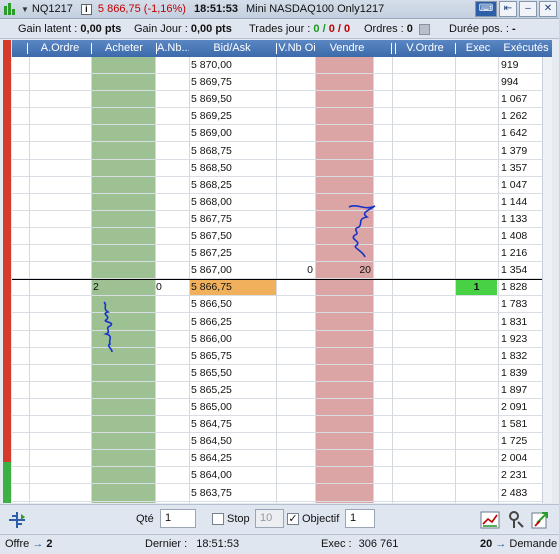 This screenshot has width=559, height=554. Describe the element at coordinates (521, 287) in the screenshot. I see `executes-cell: 1 828` at that location.